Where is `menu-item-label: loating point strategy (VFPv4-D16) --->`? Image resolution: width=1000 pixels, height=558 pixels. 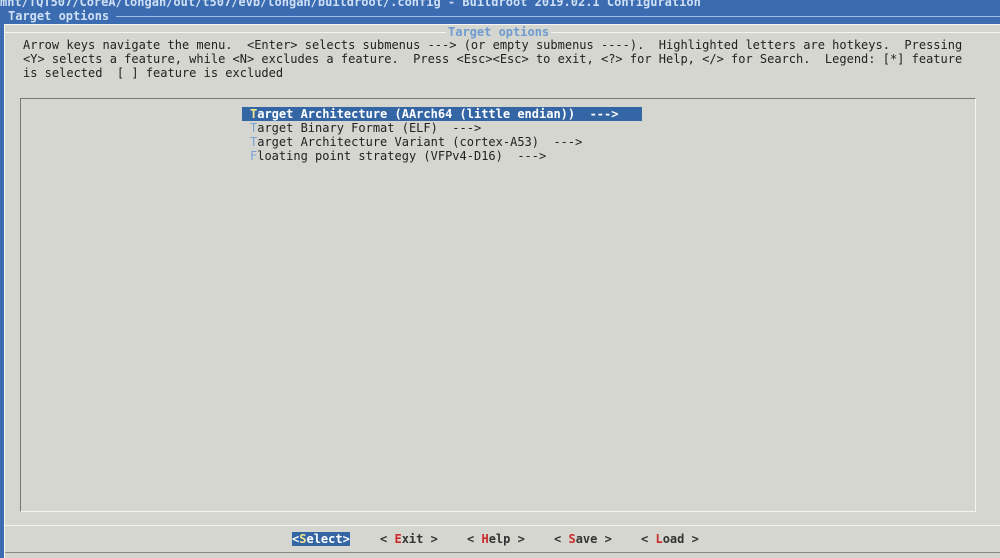 menu-item-label: loating point strategy (VFPv4-D16) ---> is located at coordinates (402, 156).